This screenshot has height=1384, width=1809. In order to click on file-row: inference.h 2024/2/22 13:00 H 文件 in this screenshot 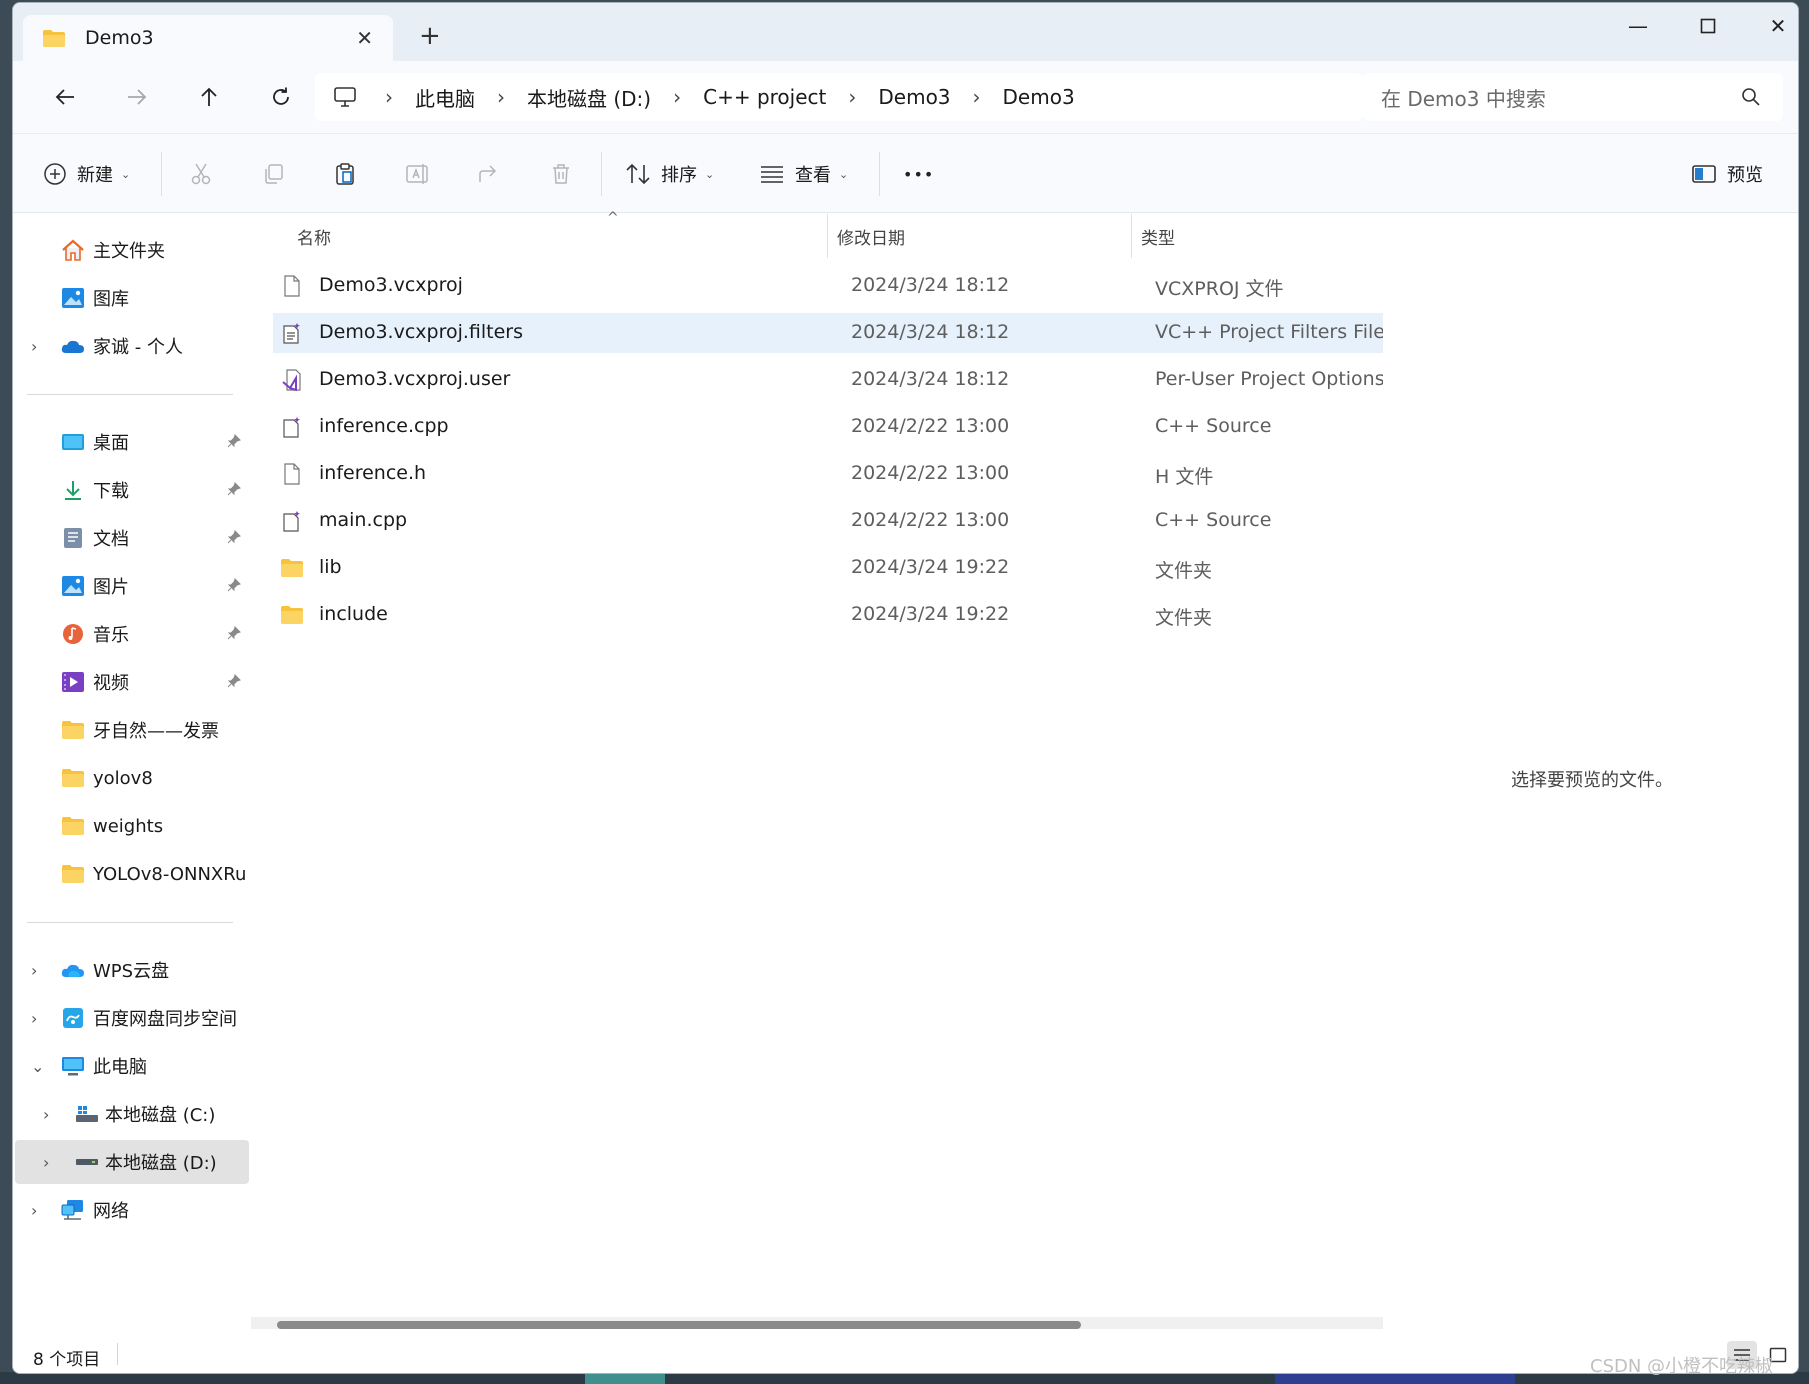, I will do `click(828, 474)`.